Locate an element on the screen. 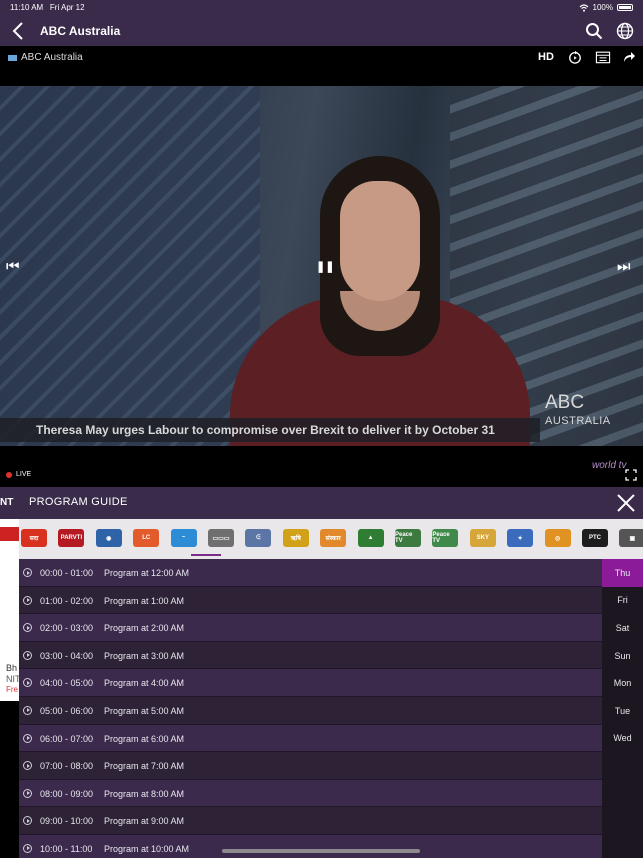  fullscreen-icon is located at coordinates (631, 475).